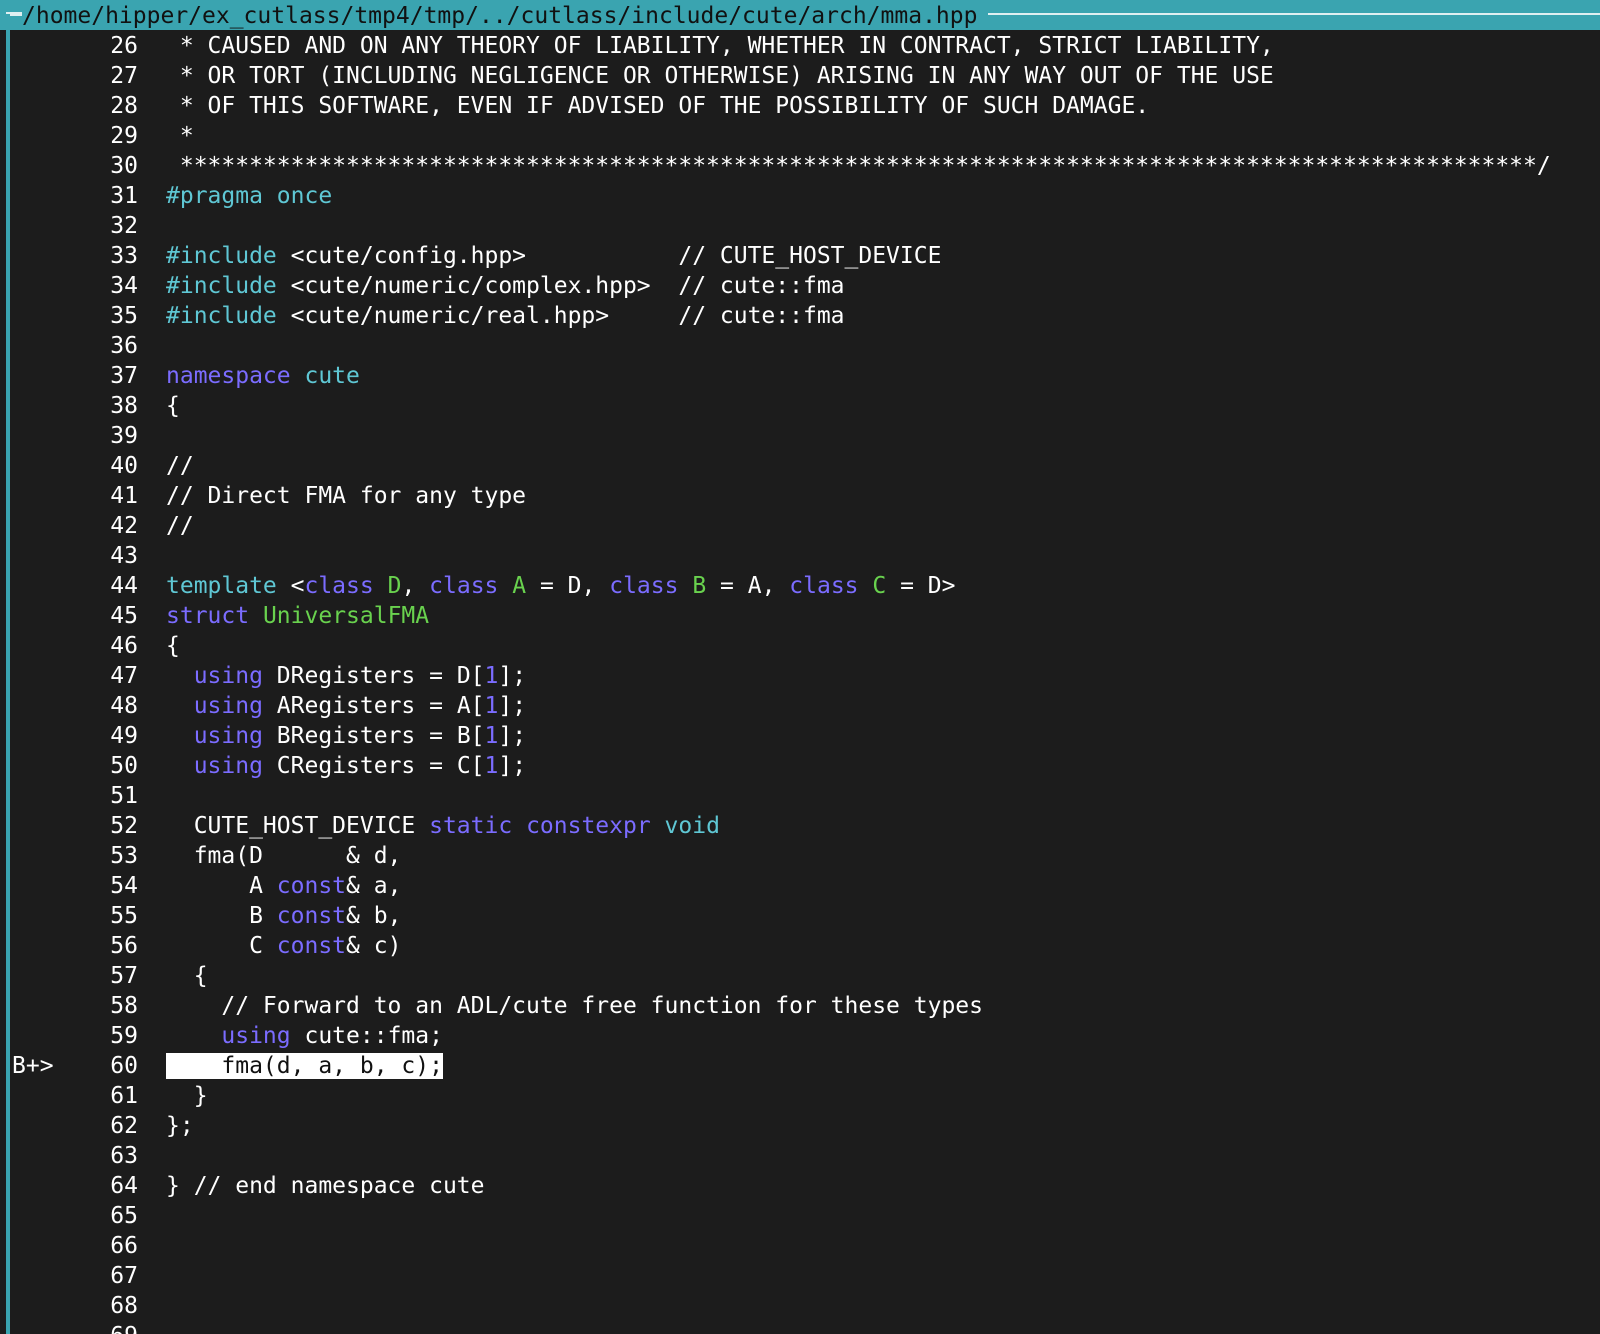  What do you see at coordinates (800, 946) in the screenshot?
I see `source-line: 56 C const& c)` at bounding box center [800, 946].